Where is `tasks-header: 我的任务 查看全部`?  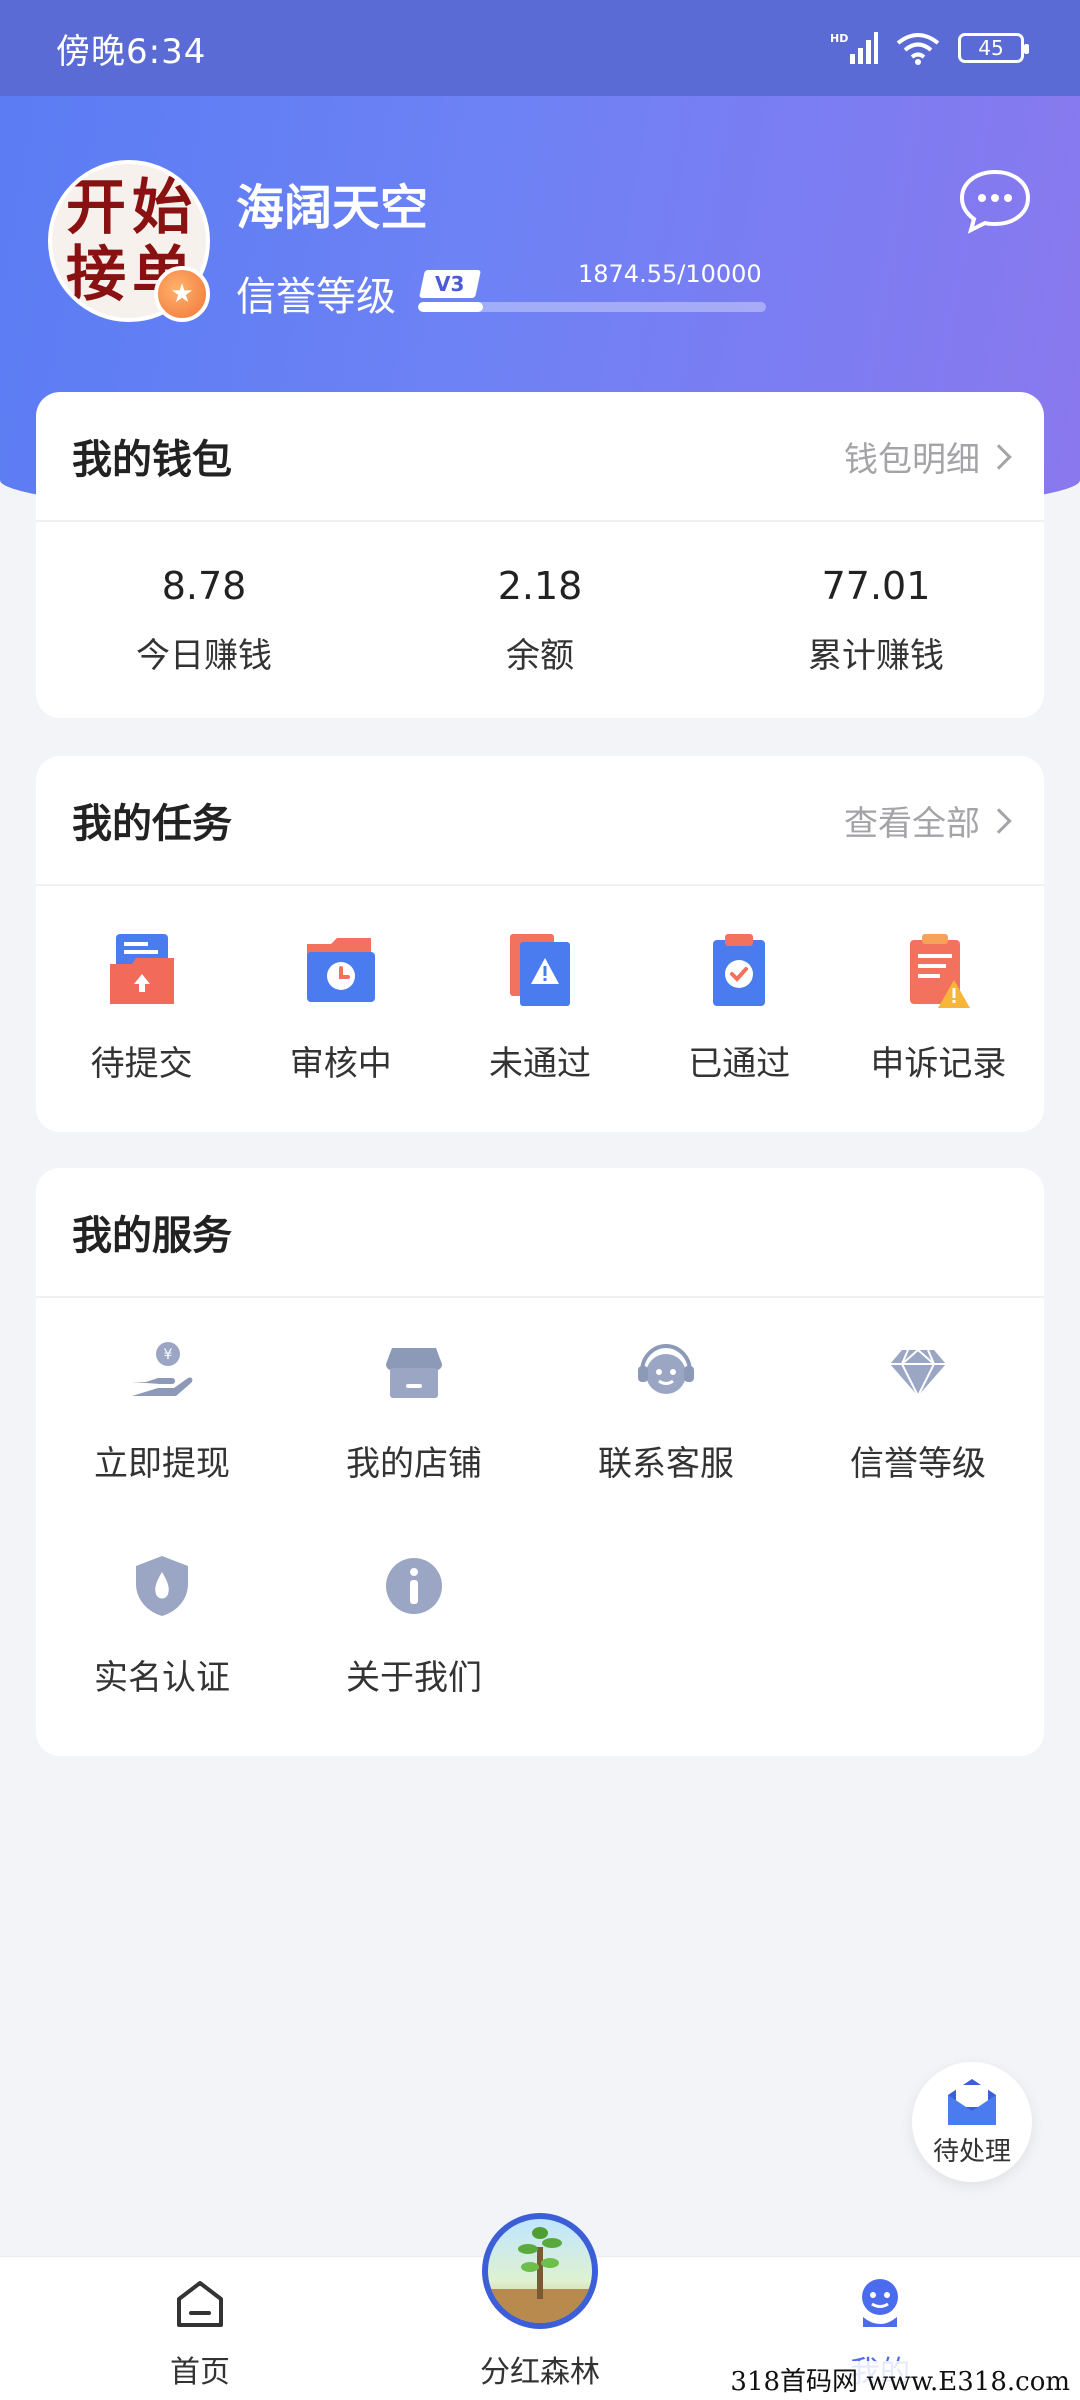
tasks-header: 我的任务 查看全部 is located at coordinates (540, 821).